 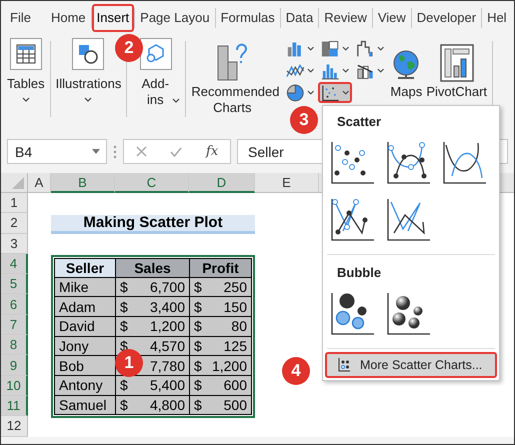 What do you see at coordinates (221, 406) in the screenshot?
I see `table-cell: $ 500` at bounding box center [221, 406].